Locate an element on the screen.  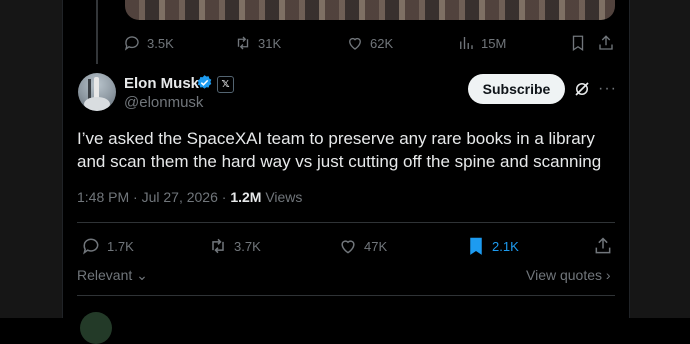
divider-top is located at coordinates (346, 222).